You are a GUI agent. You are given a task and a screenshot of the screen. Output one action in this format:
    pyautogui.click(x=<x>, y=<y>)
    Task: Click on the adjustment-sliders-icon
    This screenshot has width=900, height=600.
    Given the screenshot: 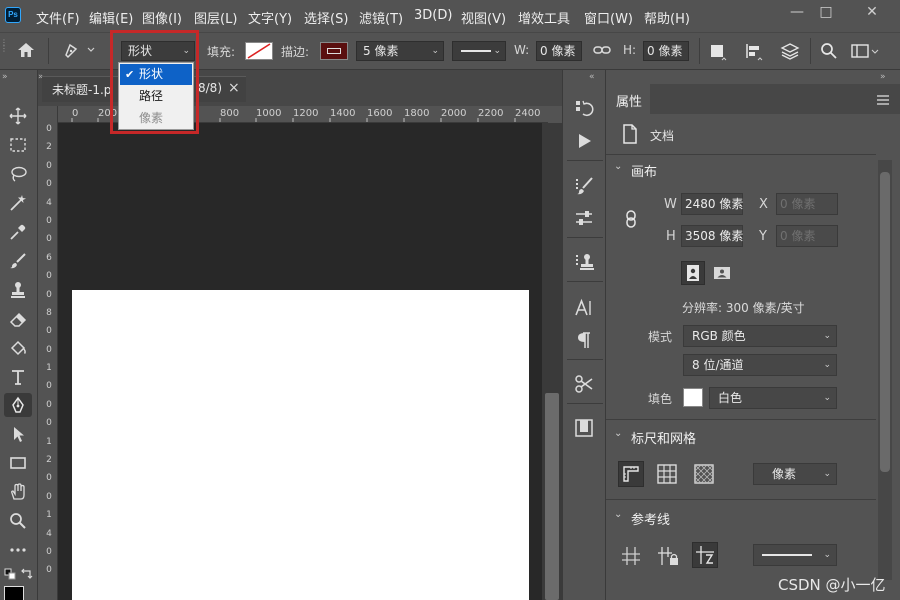 What is the action you would take?
    pyautogui.click(x=584, y=218)
    